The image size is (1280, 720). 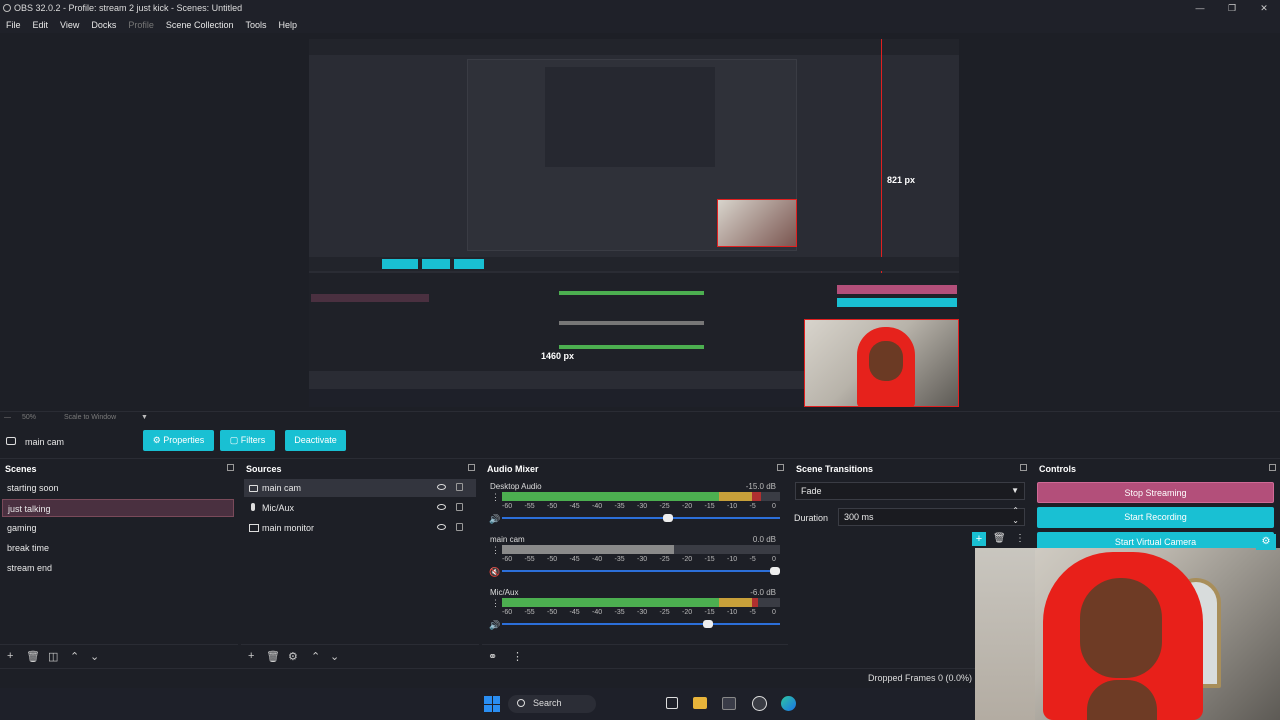 What do you see at coordinates (788, 703) in the screenshot?
I see `edge-icon` at bounding box center [788, 703].